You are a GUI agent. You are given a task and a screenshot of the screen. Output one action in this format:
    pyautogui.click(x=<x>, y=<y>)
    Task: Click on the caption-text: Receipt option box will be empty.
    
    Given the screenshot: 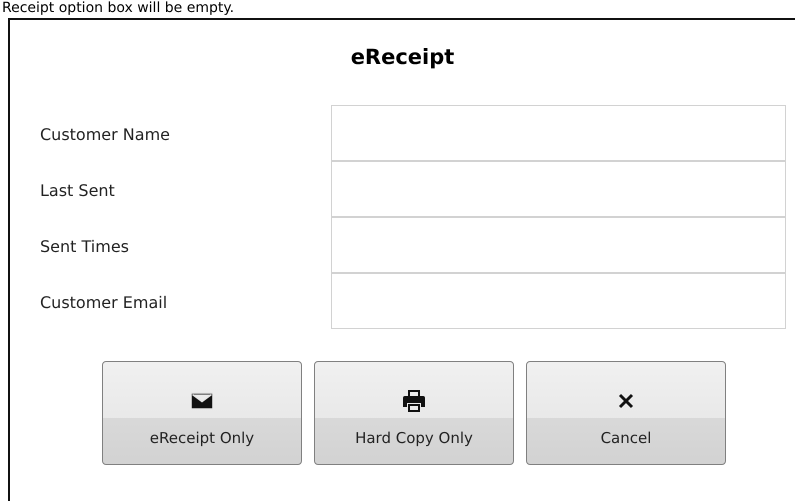 What is the action you would take?
    pyautogui.click(x=118, y=8)
    